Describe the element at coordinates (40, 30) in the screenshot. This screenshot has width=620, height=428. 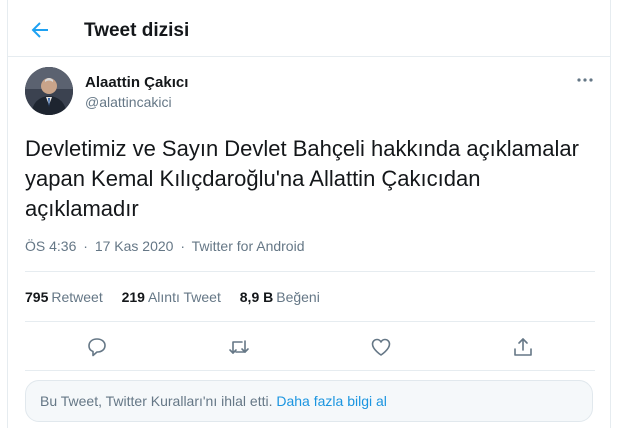
I see `back-arrow-icon` at that location.